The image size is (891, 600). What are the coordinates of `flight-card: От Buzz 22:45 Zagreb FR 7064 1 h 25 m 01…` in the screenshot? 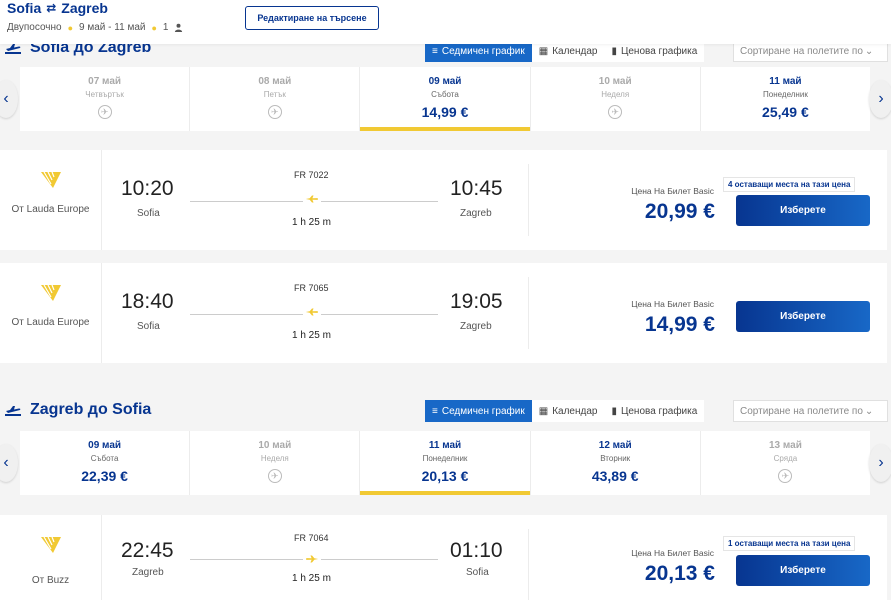 It's located at (443, 557).